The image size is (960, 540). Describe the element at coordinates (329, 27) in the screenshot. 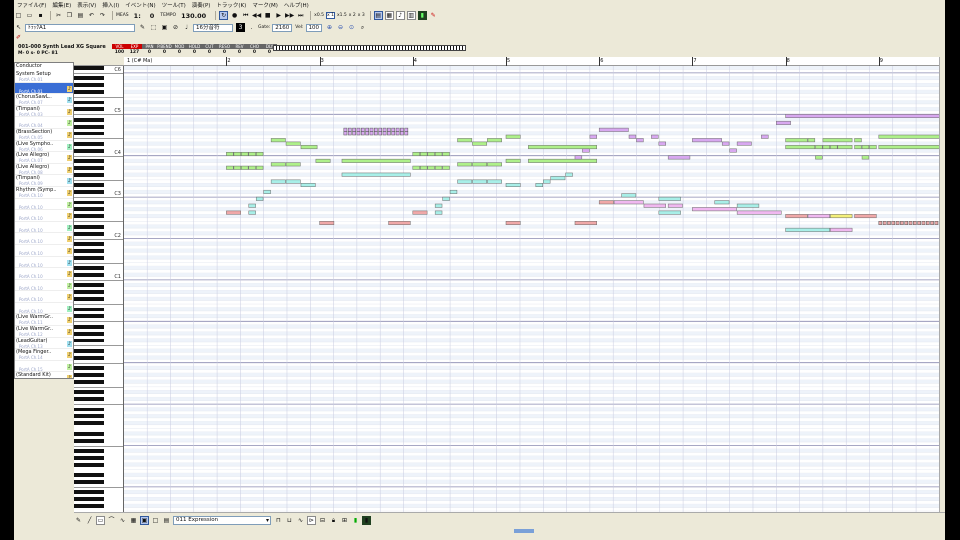

I see `zoom-in-icon: ⊕` at that location.